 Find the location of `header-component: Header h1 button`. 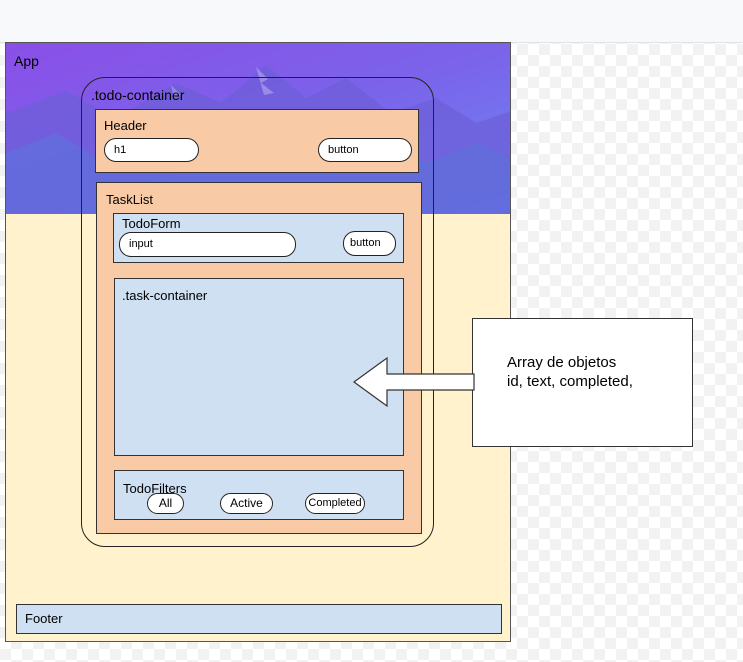

header-component: Header h1 button is located at coordinates (257, 141).